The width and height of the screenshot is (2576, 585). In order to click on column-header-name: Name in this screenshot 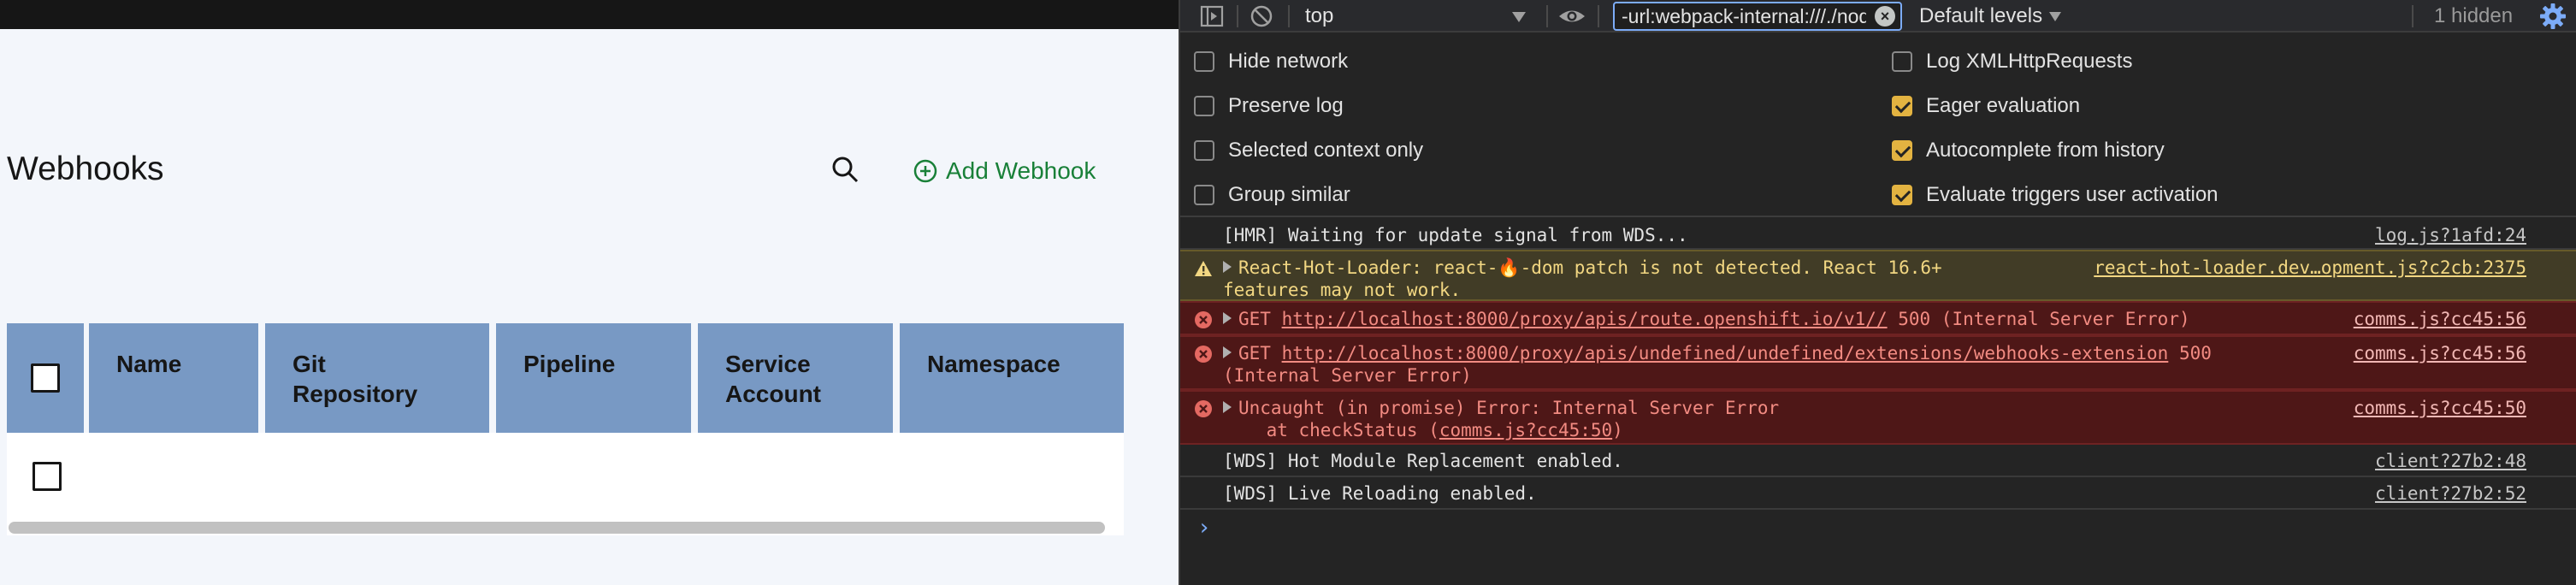, I will do `click(173, 378)`.